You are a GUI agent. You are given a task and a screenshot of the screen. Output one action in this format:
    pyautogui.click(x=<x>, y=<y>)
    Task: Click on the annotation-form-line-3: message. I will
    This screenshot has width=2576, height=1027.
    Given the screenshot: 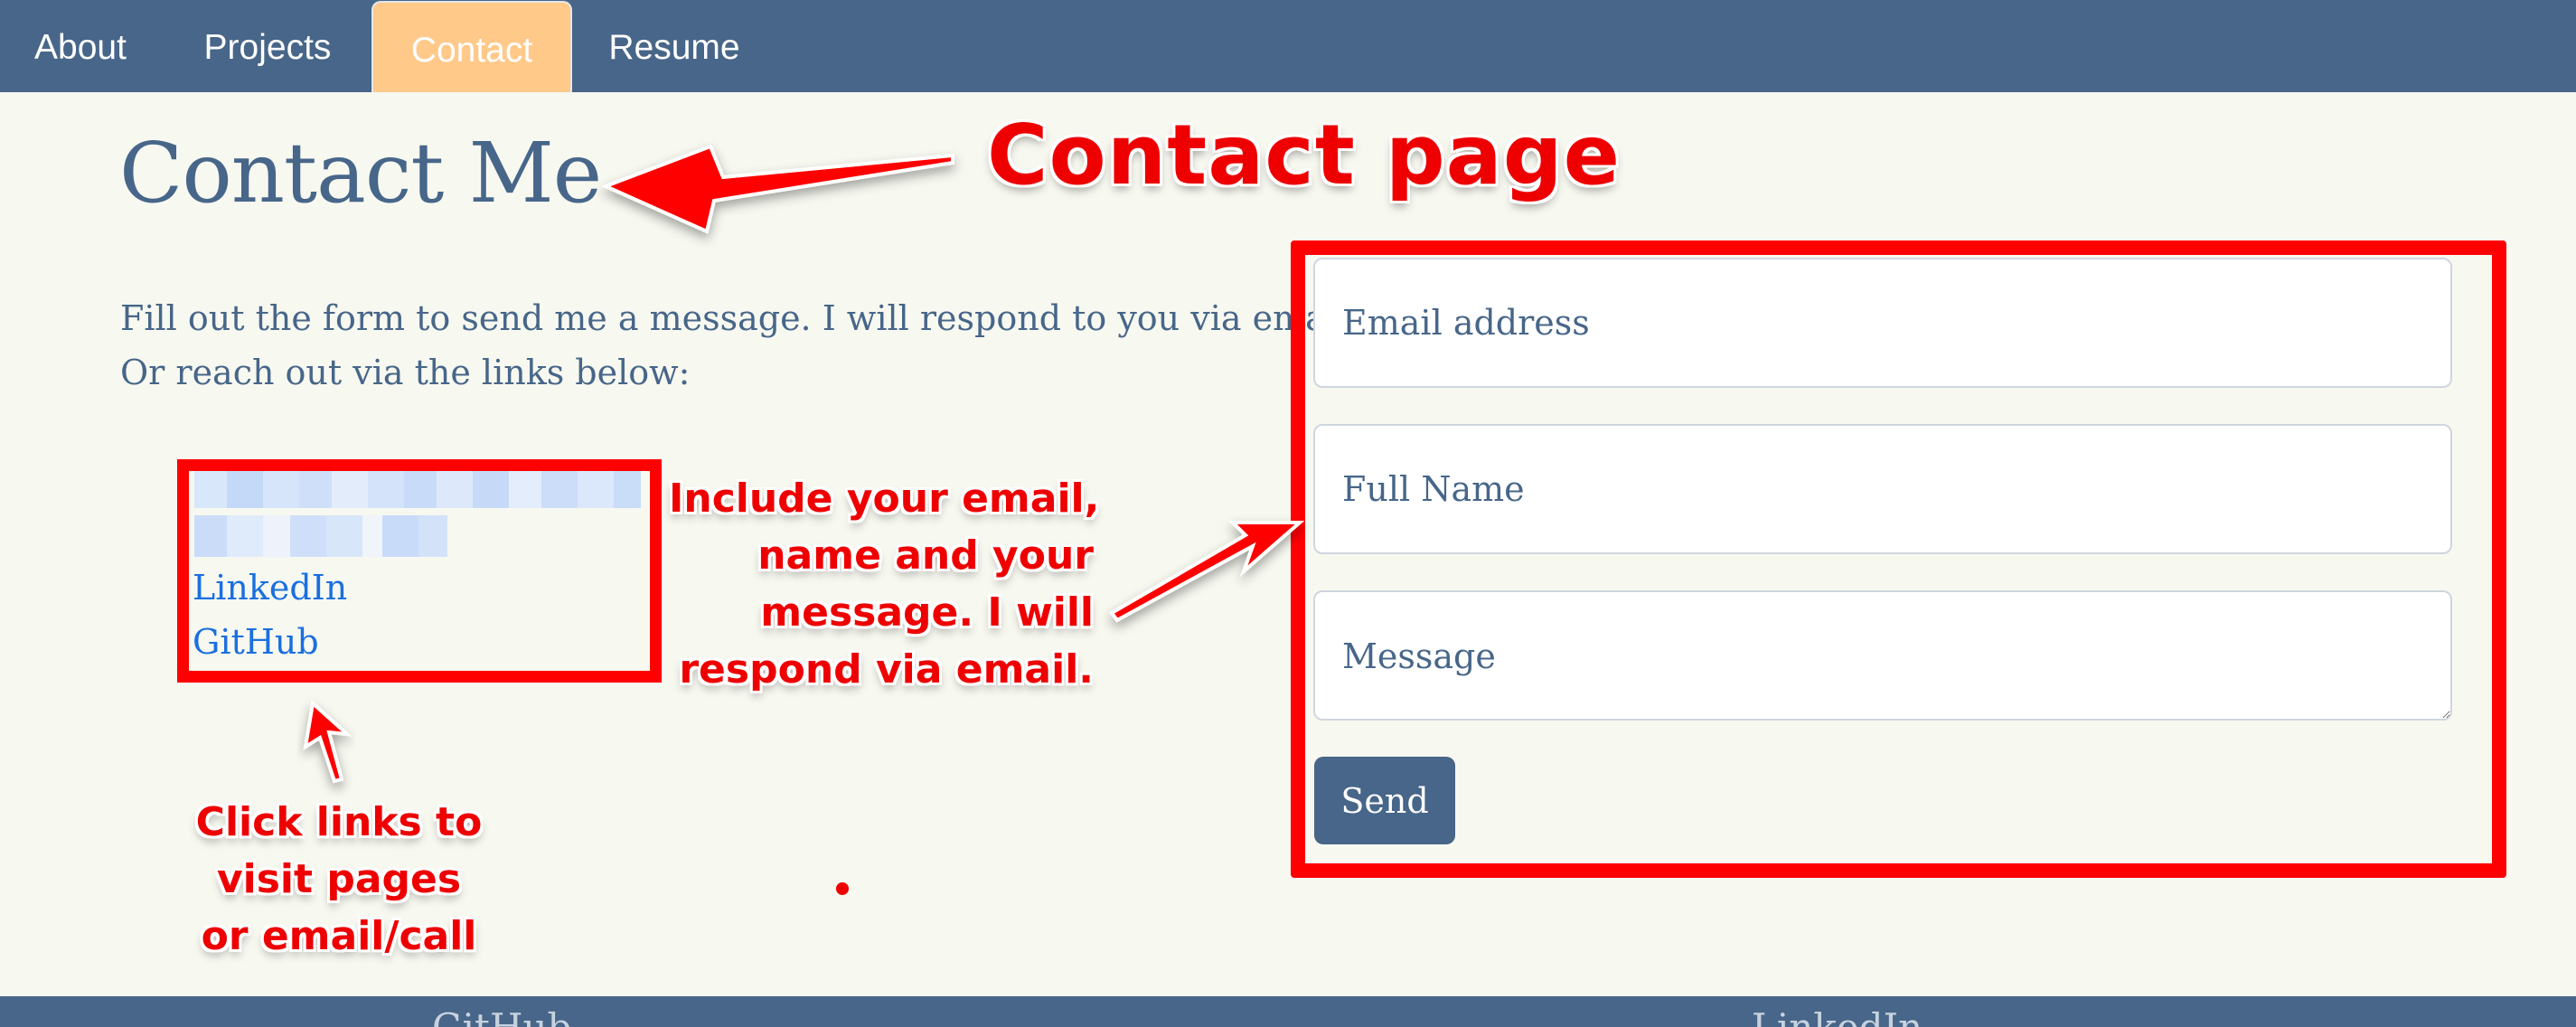 What is the action you would take?
    pyautogui.click(x=927, y=612)
    